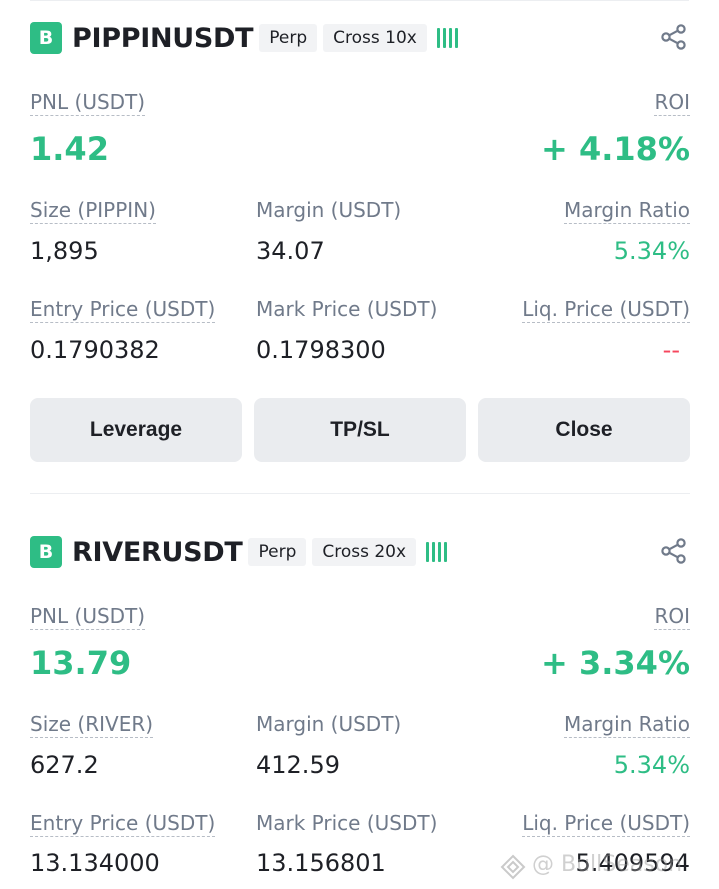 The width and height of the screenshot is (719, 889). I want to click on margin-value: 412.59, so click(298, 765).